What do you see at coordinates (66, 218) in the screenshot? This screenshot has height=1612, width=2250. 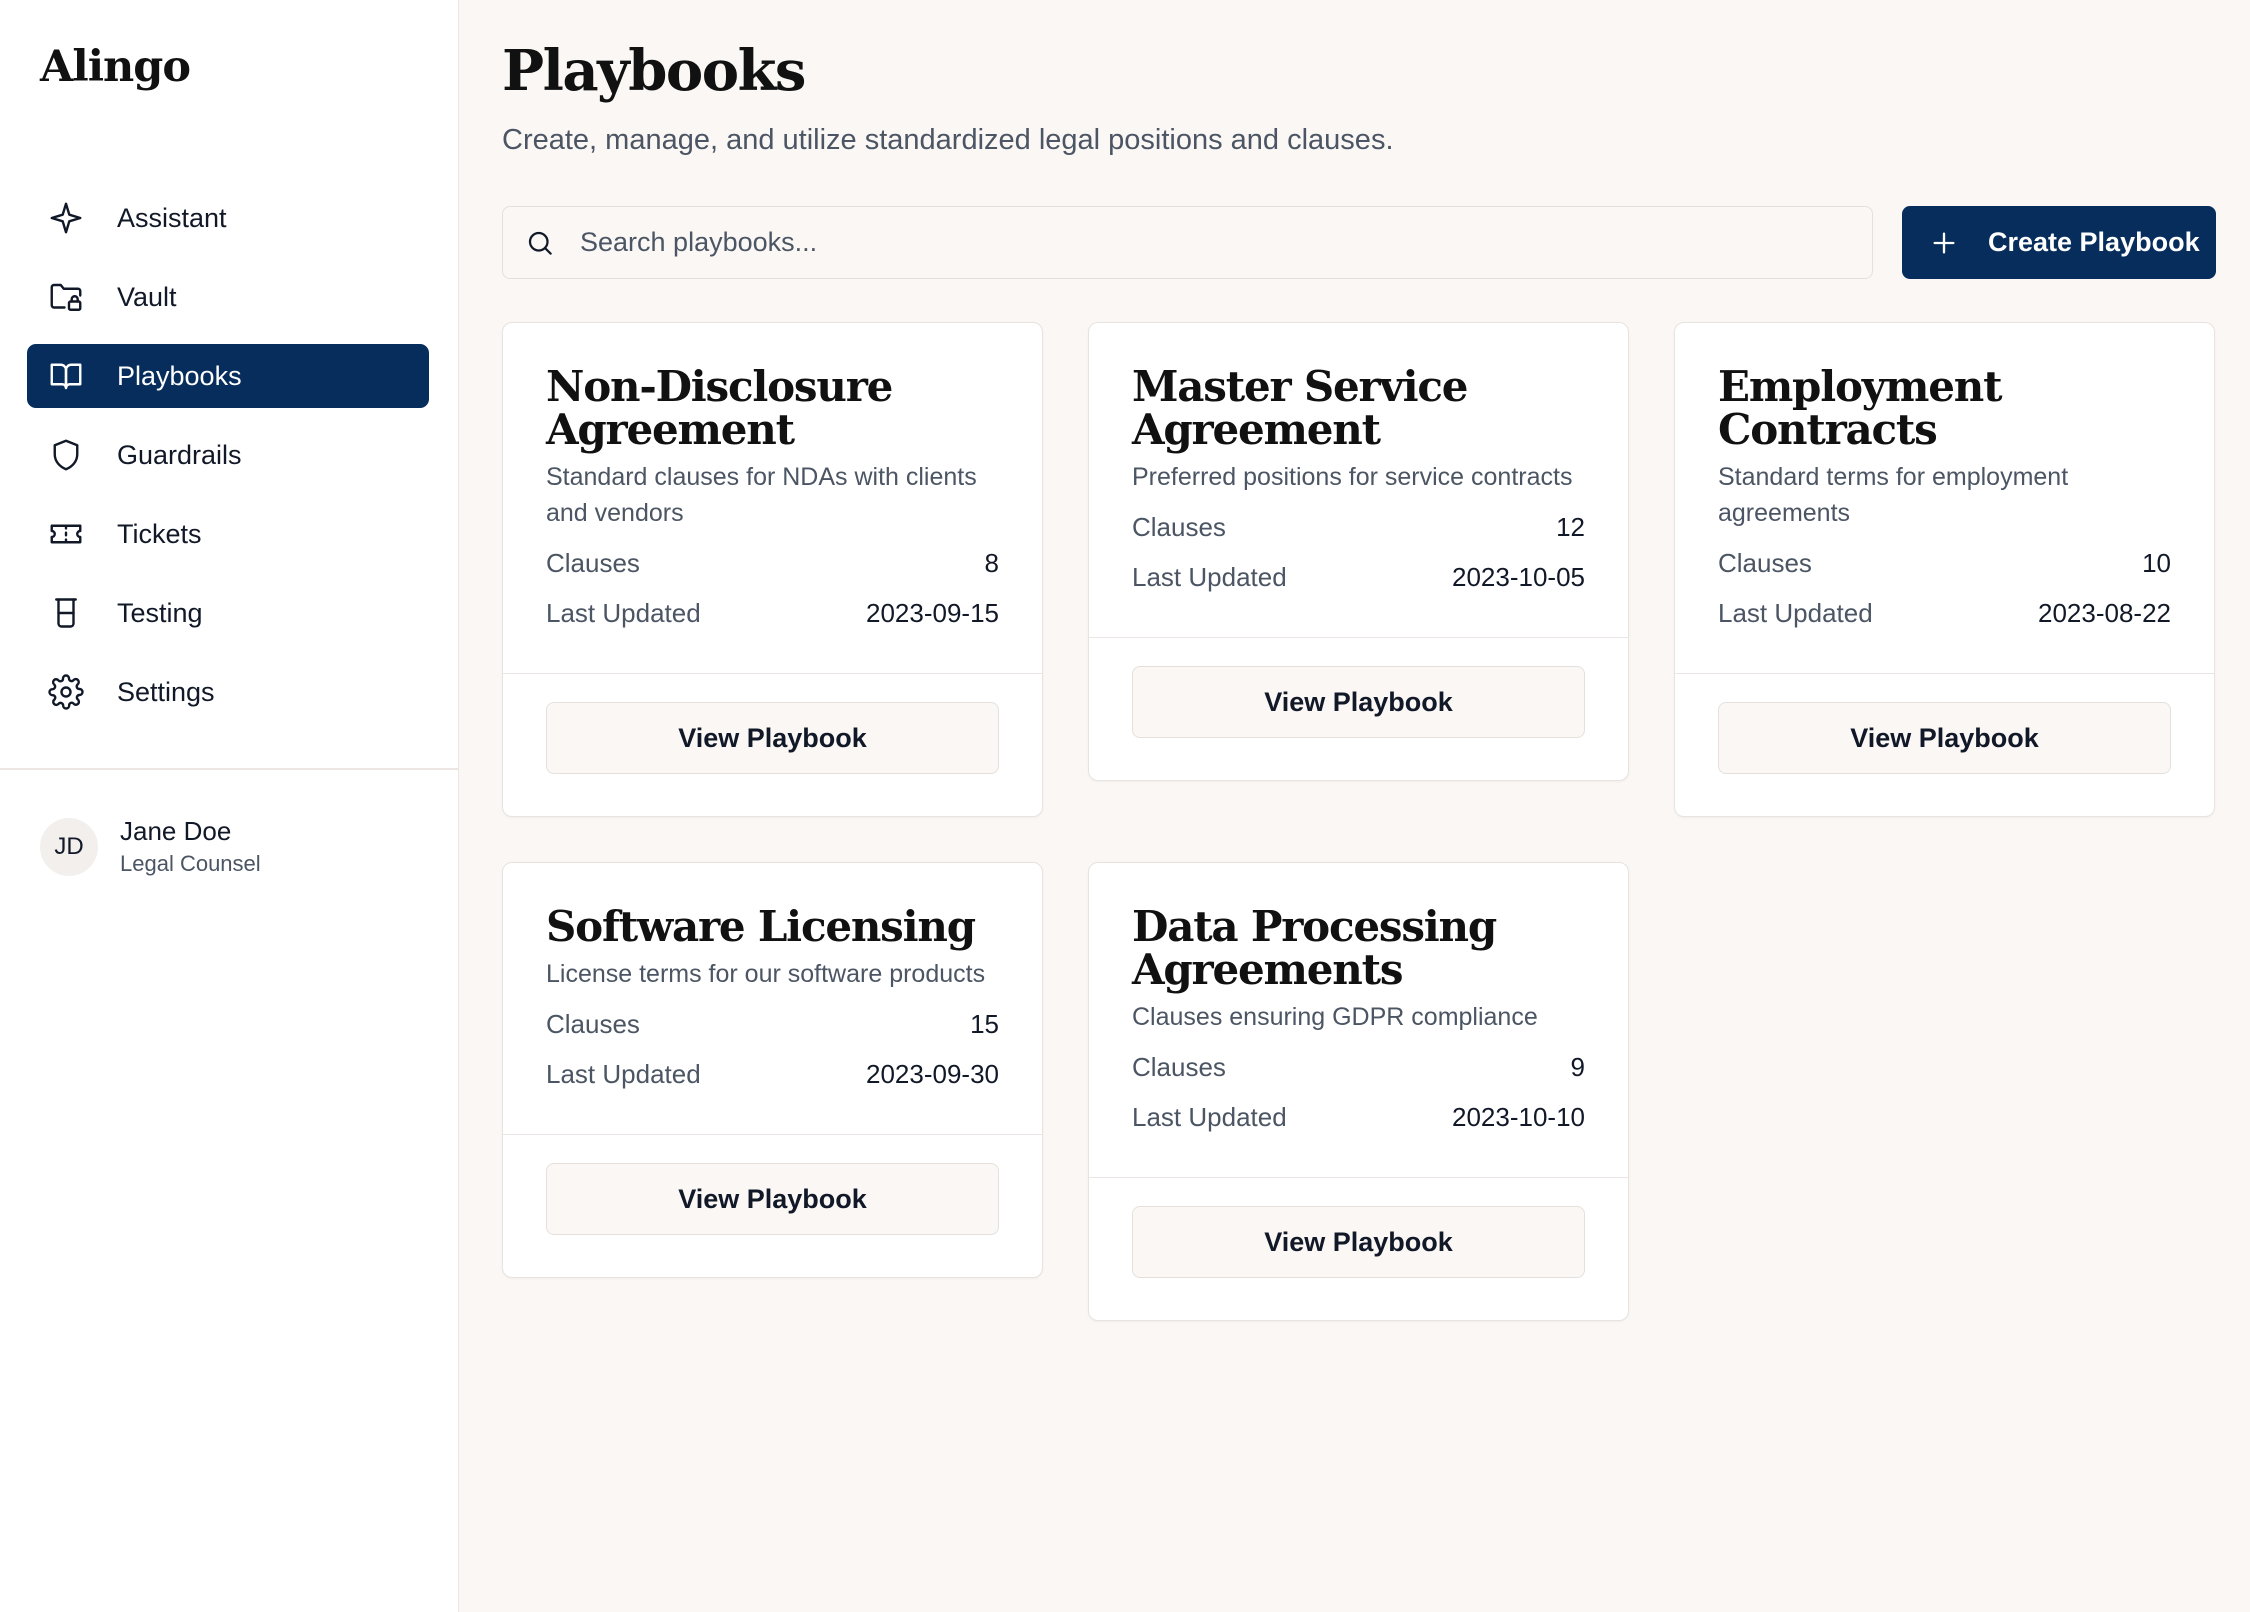 I see `sparkle-icon` at bounding box center [66, 218].